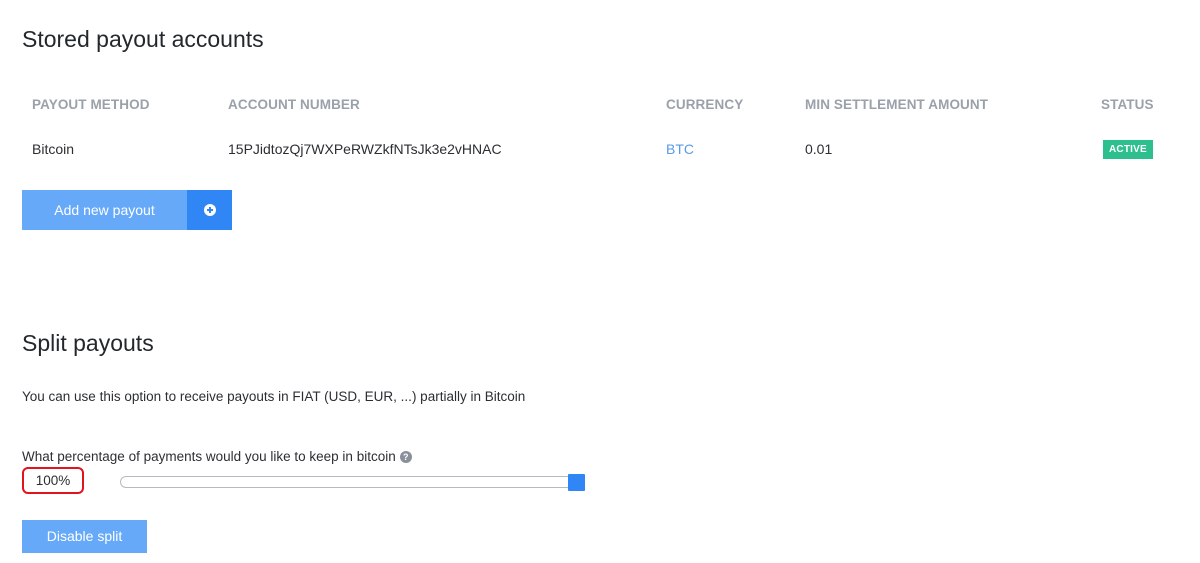 The height and width of the screenshot is (563, 1200). I want to click on disable-split-button: Disable split, so click(84, 536).